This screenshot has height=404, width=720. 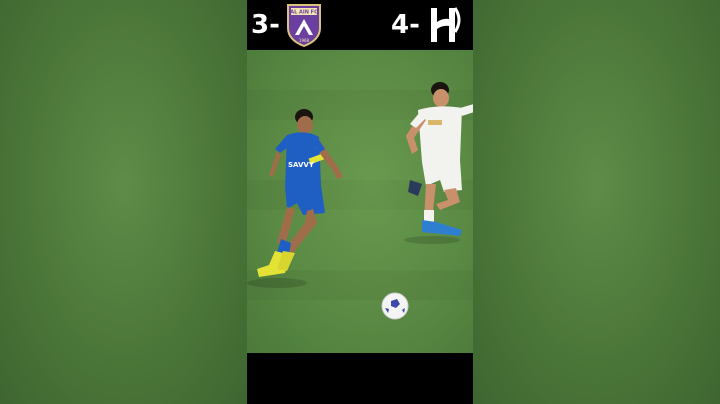 I want to click on white-kit-player, so click(x=438, y=163).